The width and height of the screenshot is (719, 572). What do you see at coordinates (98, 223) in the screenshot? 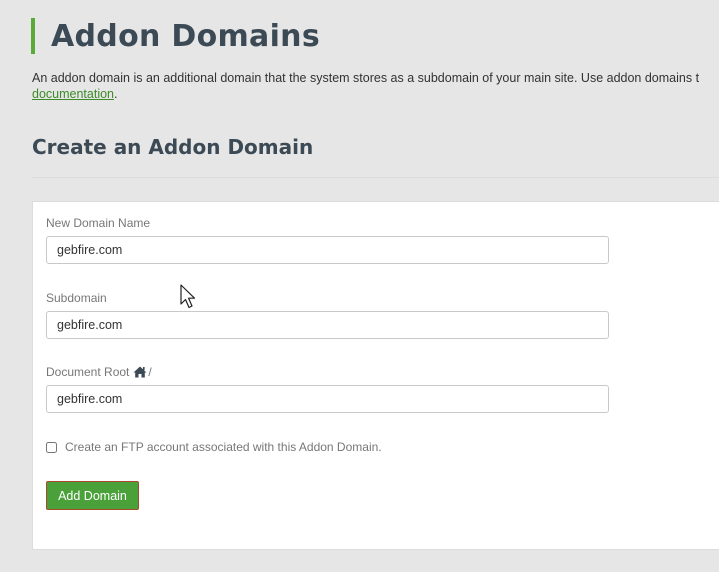
I see `new-domain-label: New Domain Name` at bounding box center [98, 223].